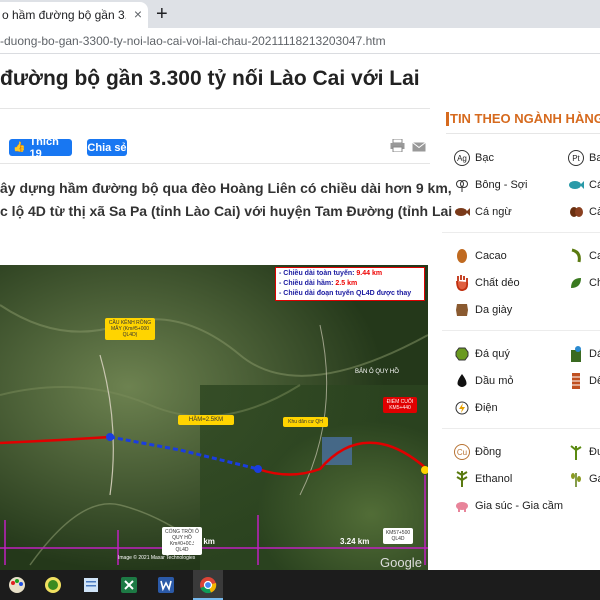  I want to click on sidebar-item-dong: Cu Đồng, so click(477, 452).